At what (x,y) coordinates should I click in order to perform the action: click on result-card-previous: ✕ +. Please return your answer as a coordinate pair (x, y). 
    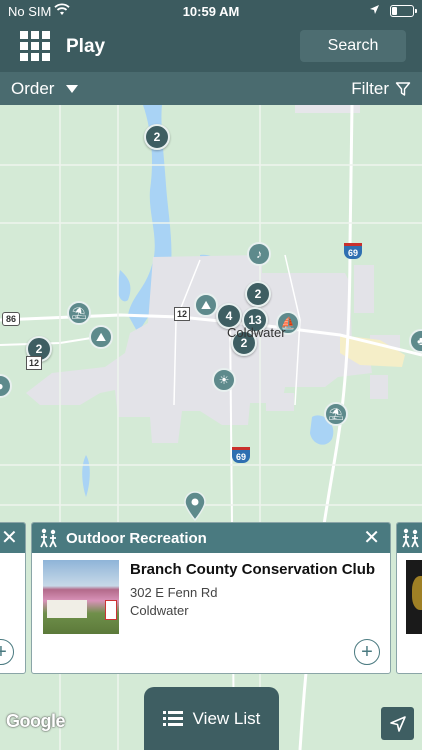
    Looking at the image, I should click on (13, 598).